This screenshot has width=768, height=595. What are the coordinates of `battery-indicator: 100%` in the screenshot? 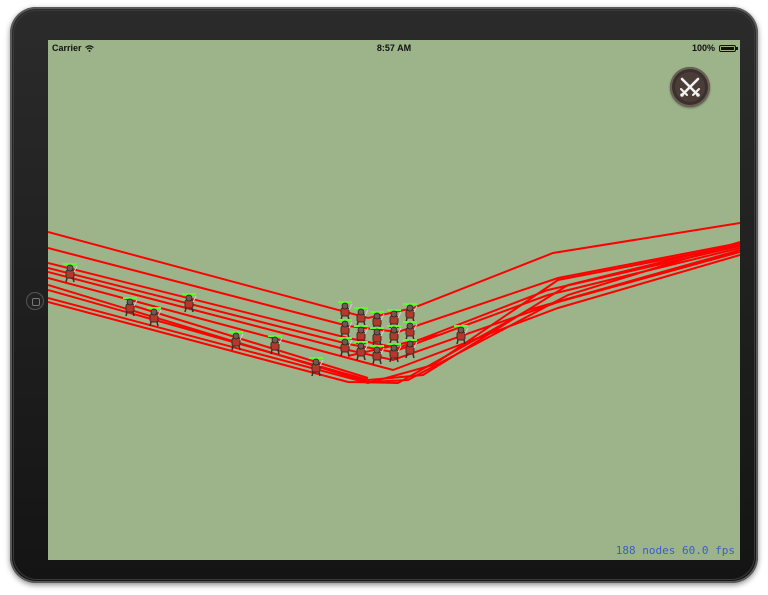 It's located at (714, 48).